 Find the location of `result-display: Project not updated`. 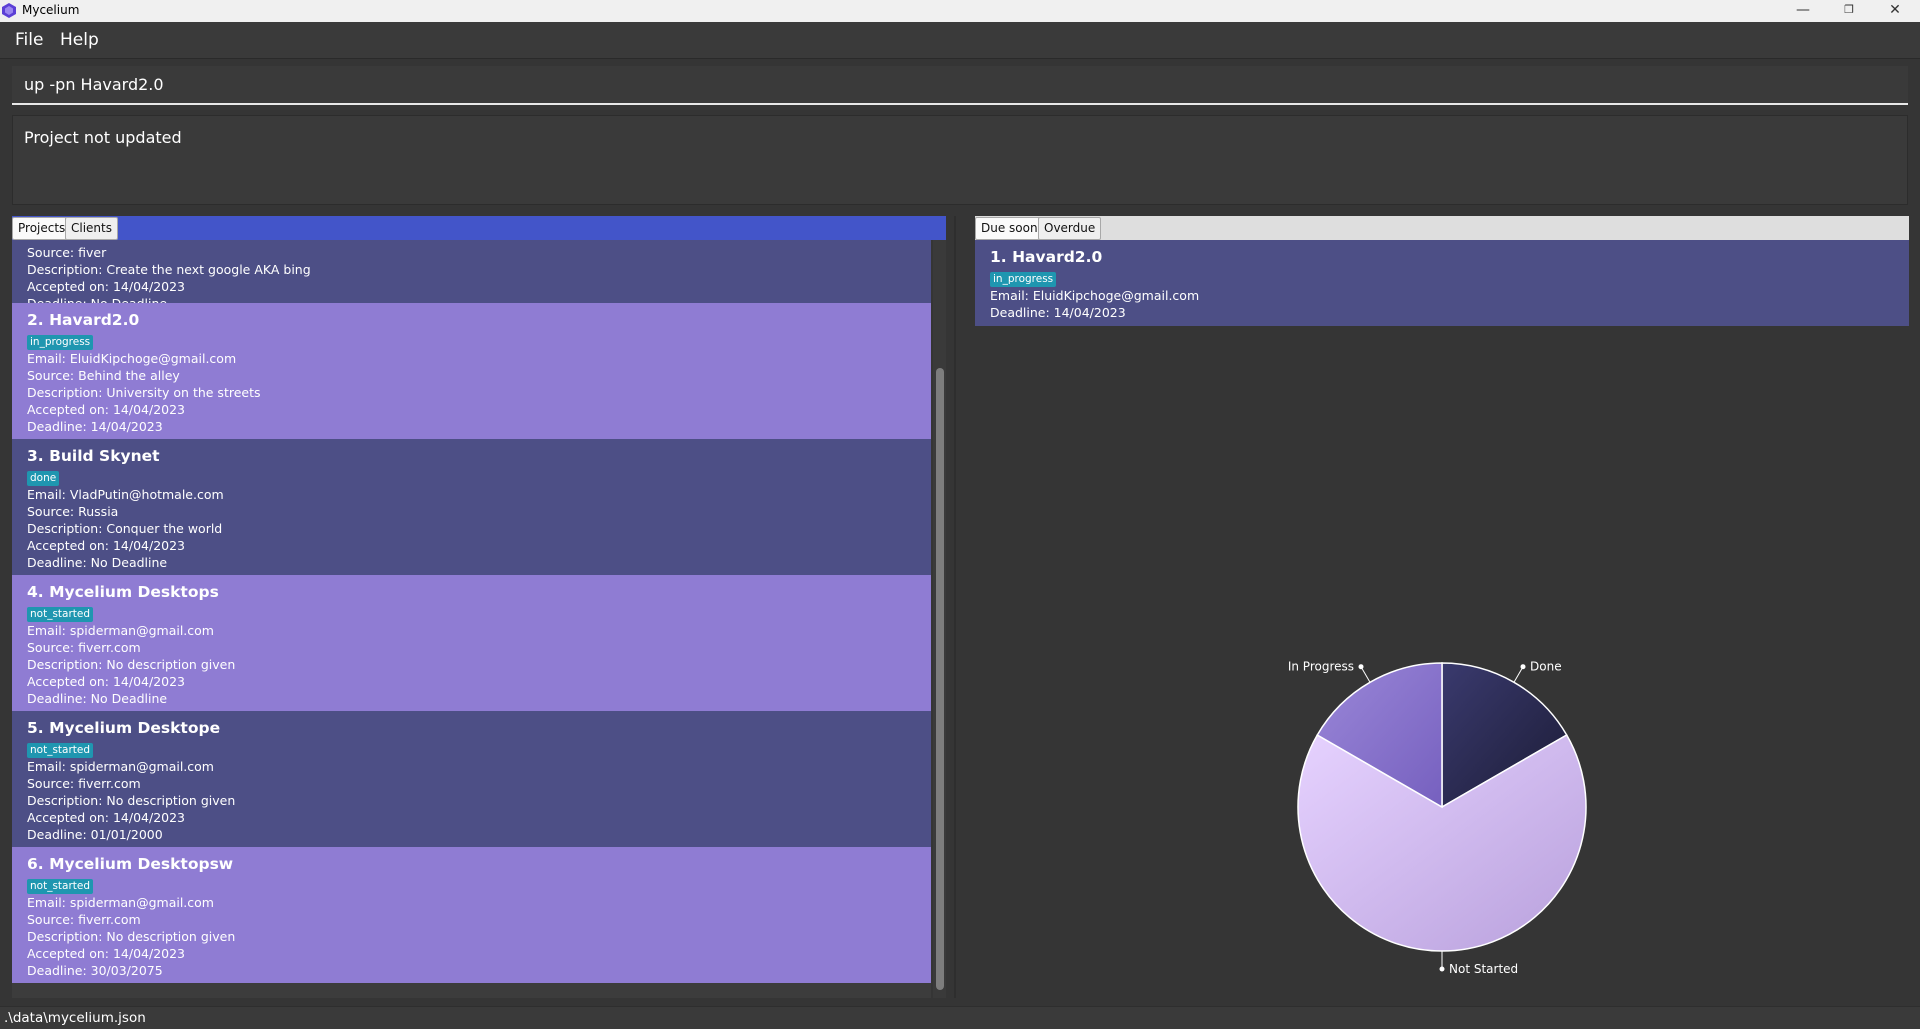

result-display: Project not updated is located at coordinates (960, 160).